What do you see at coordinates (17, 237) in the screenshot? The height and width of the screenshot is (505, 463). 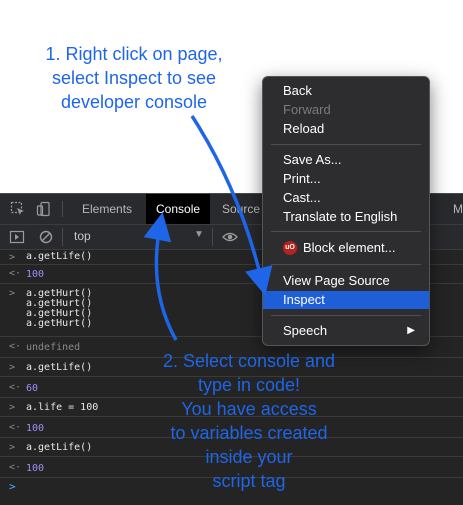 I see `sidebar-toggle-icon` at bounding box center [17, 237].